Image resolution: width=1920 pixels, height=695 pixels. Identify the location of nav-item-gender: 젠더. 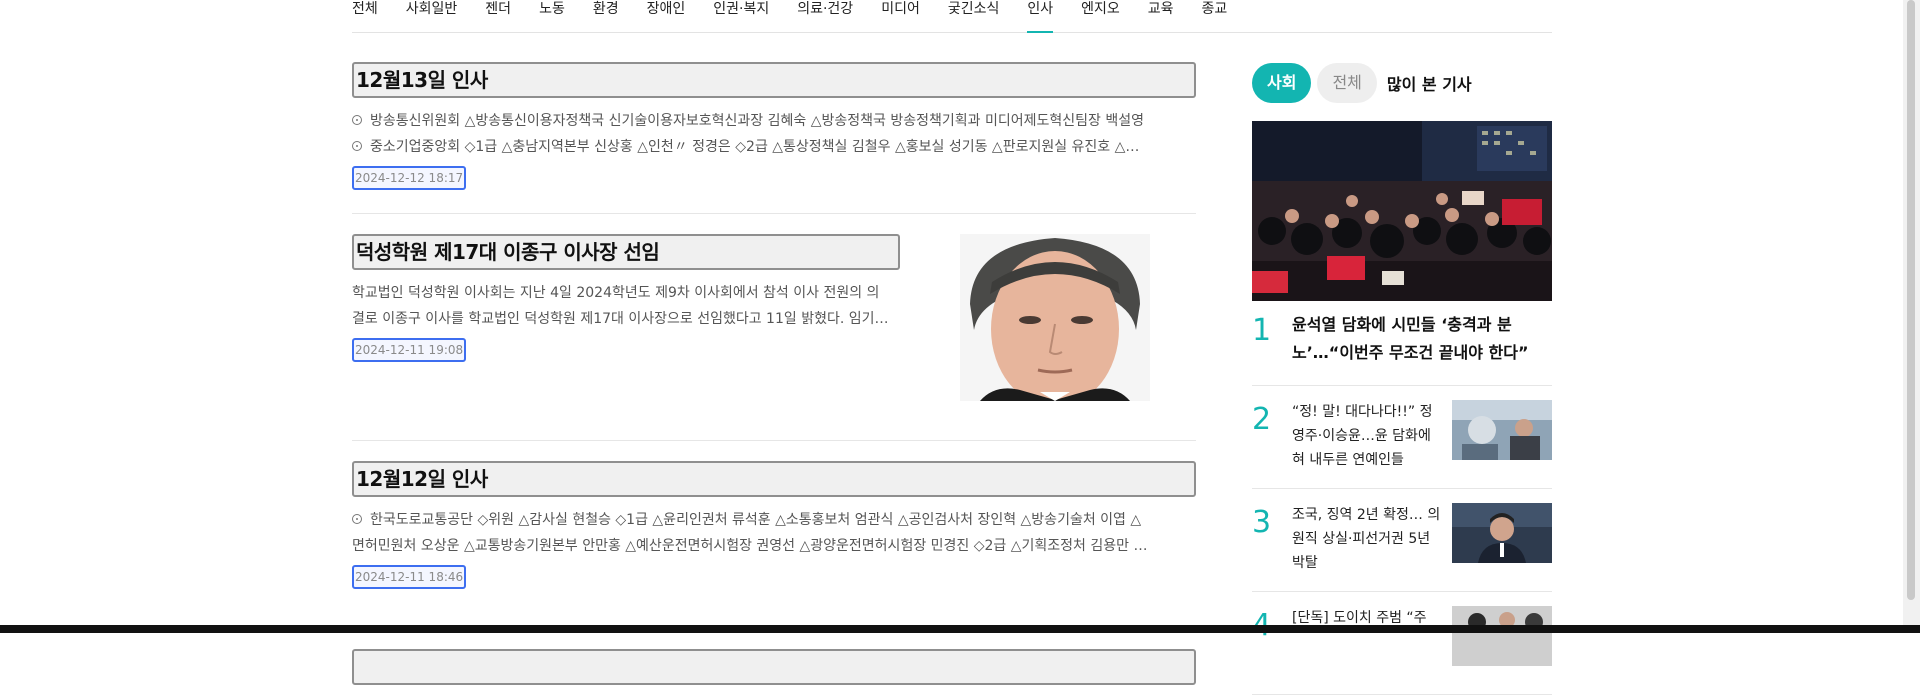
(498, 16).